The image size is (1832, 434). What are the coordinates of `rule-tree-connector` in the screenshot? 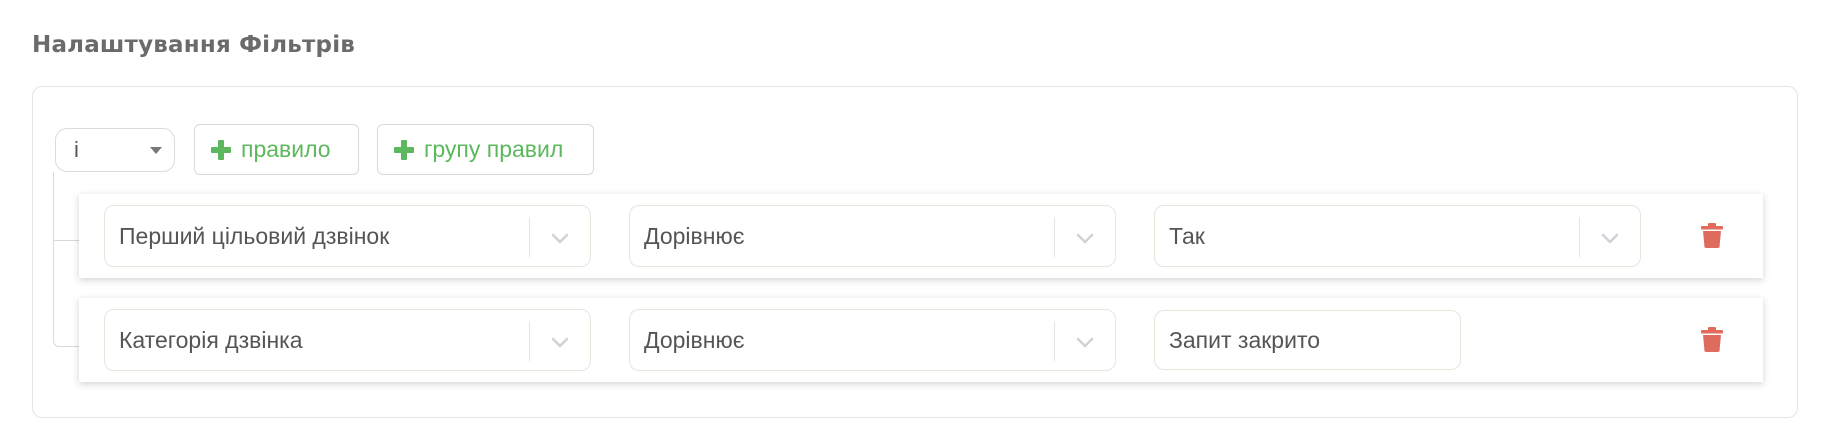 It's located at (66, 259).